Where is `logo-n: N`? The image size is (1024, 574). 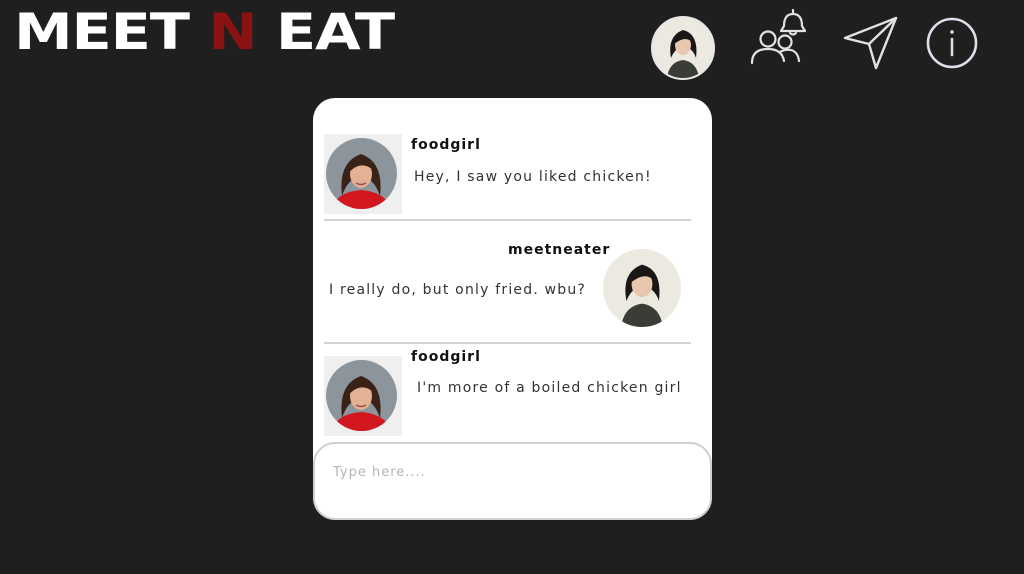 logo-n: N is located at coordinates (232, 32).